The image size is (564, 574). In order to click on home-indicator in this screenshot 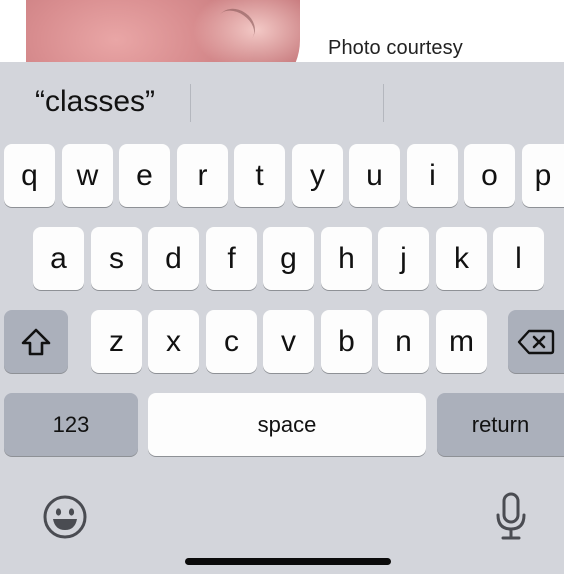, I will do `click(288, 561)`.